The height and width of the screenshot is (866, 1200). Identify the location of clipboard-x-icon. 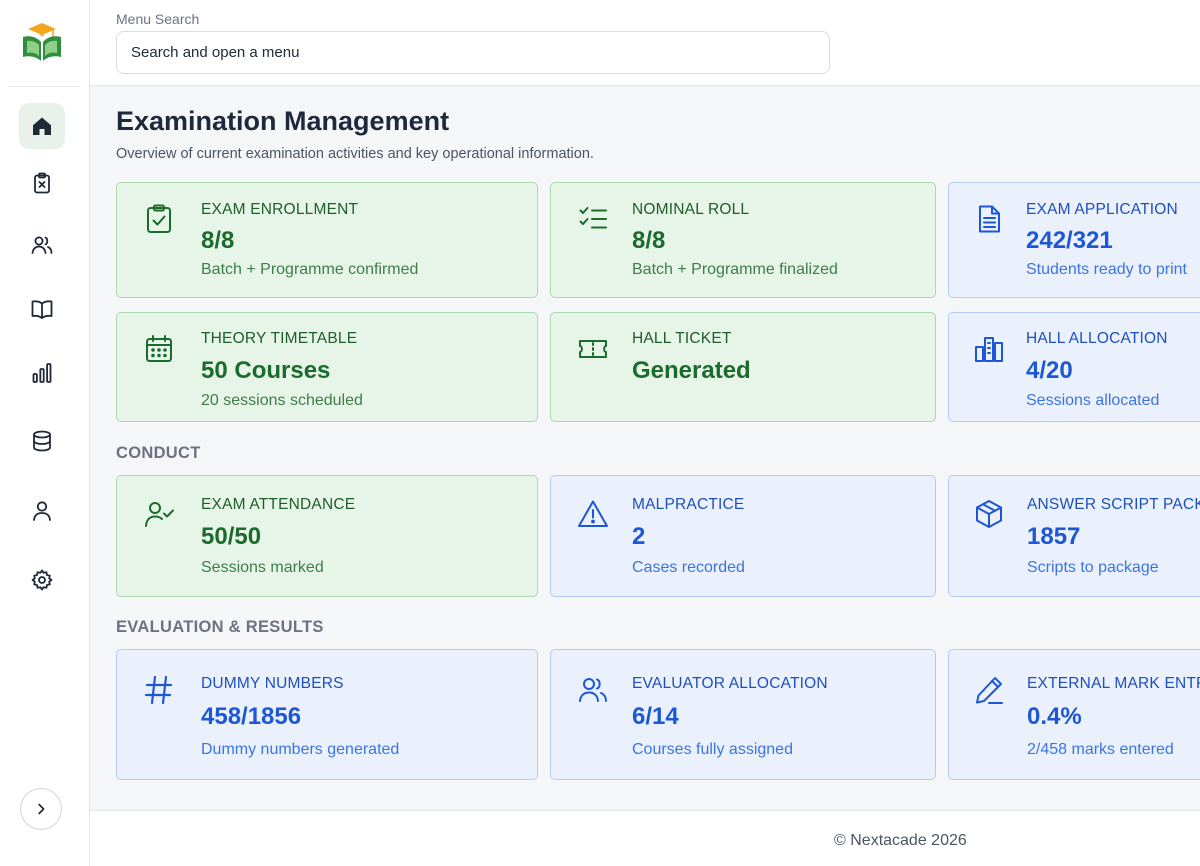
(42, 183).